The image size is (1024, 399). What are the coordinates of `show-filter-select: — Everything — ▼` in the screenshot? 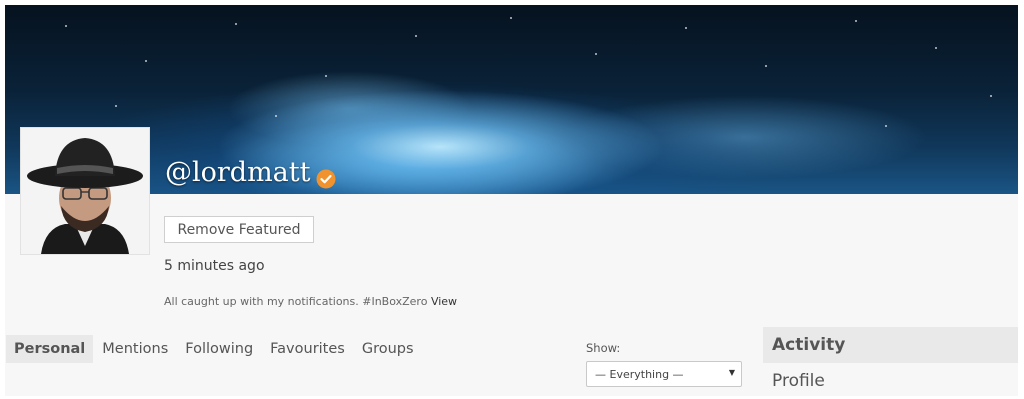 It's located at (664, 374).